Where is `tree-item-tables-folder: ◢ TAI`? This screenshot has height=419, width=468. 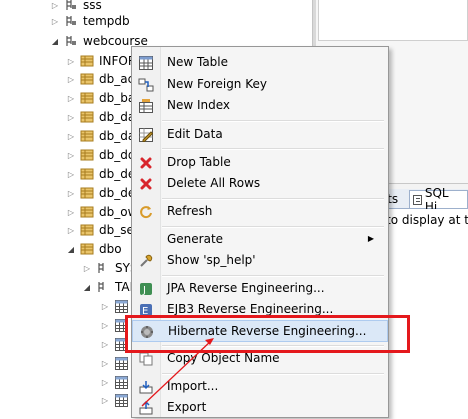
tree-item-tables-folder: ◢ TAI is located at coordinates (107, 287).